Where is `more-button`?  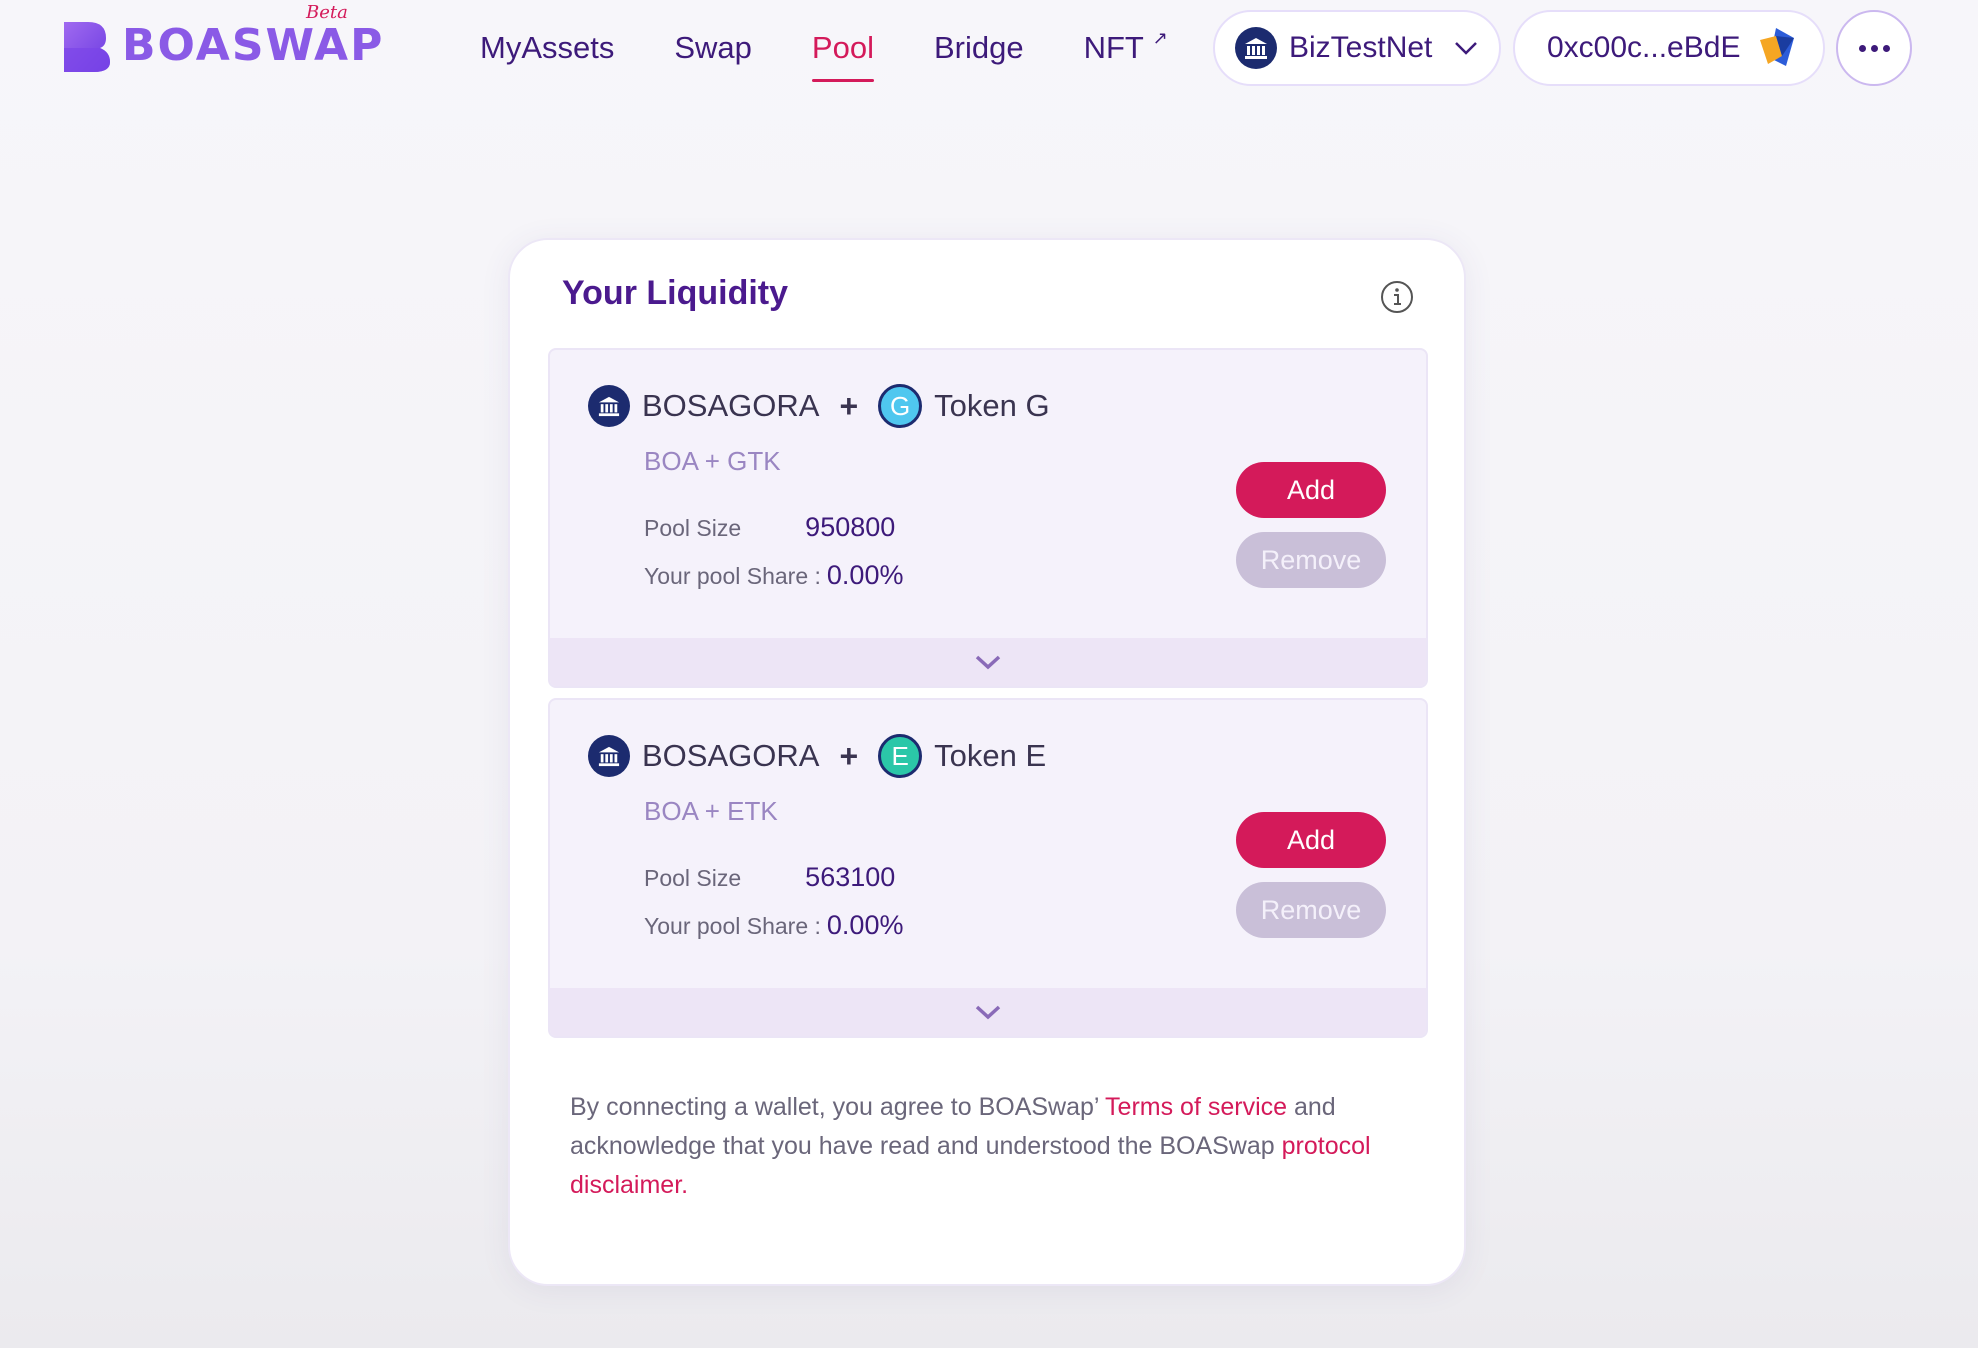
more-button is located at coordinates (1874, 48).